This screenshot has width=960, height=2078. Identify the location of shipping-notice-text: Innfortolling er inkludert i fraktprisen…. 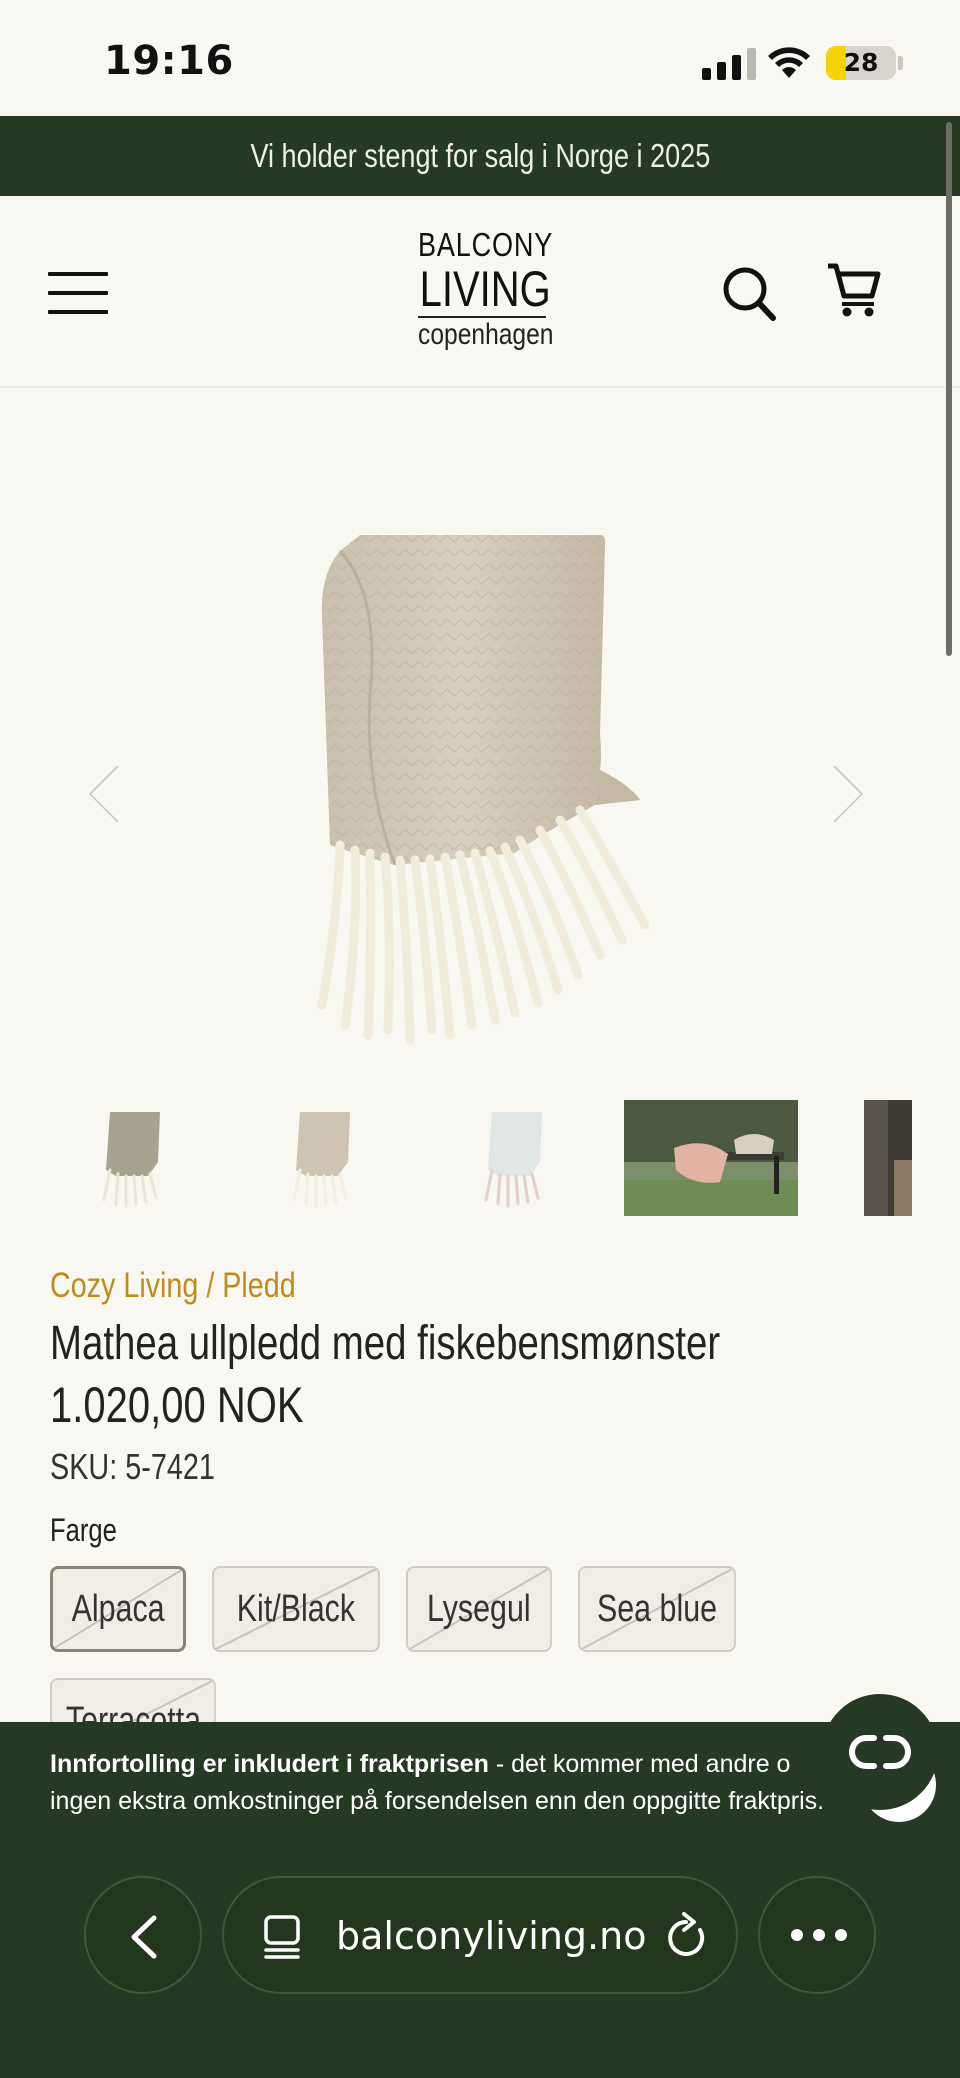
(470, 1783).